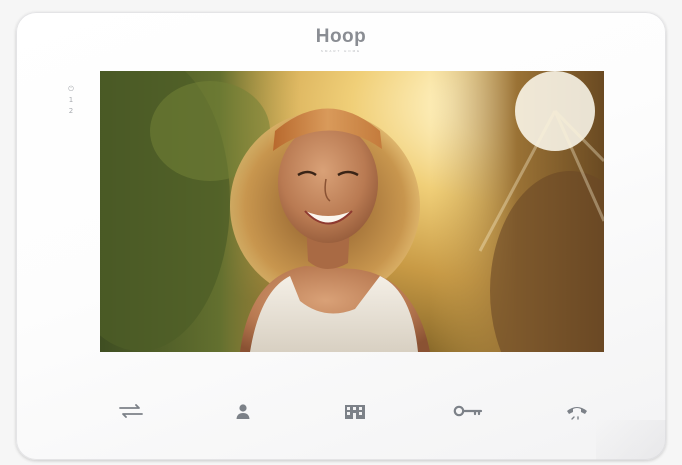 Image resolution: width=682 pixels, height=465 pixels. What do you see at coordinates (71, 89) in the screenshot?
I see `power-icon: ⏻` at bounding box center [71, 89].